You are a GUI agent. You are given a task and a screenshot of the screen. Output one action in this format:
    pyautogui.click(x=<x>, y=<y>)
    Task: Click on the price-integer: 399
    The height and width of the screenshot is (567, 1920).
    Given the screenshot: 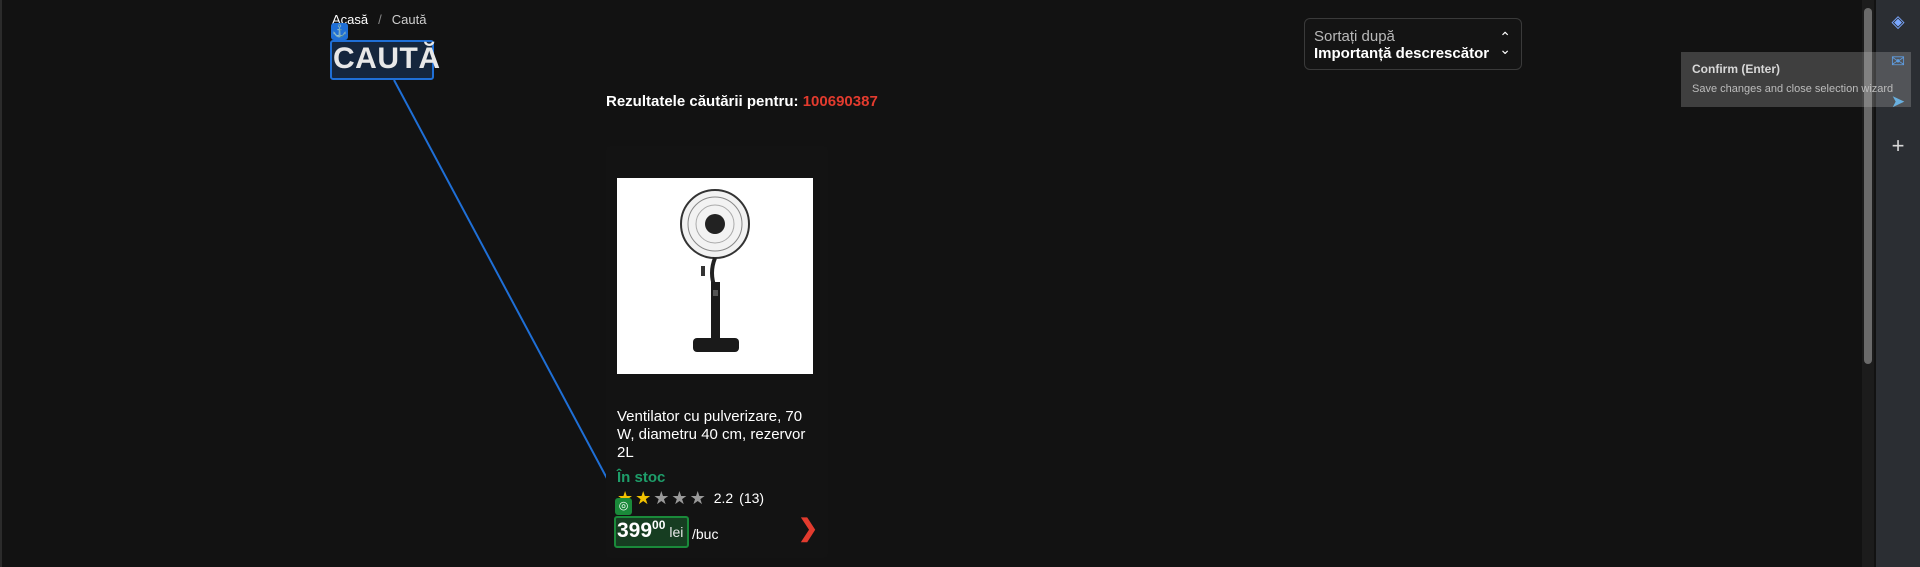 What is the action you would take?
    pyautogui.click(x=635, y=530)
    